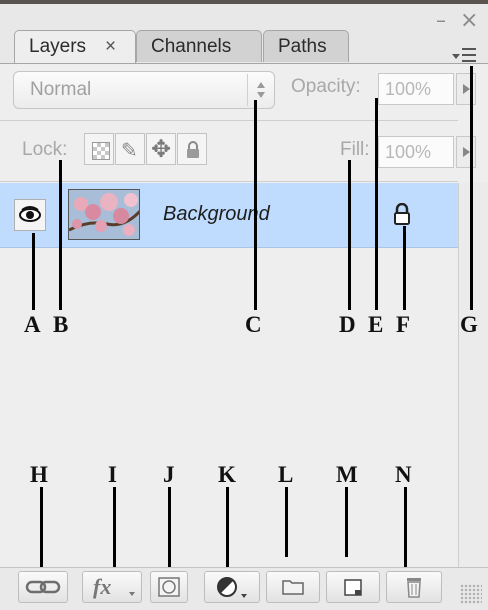 The height and width of the screenshot is (610, 488). I want to click on callout-b: B, so click(61, 324).